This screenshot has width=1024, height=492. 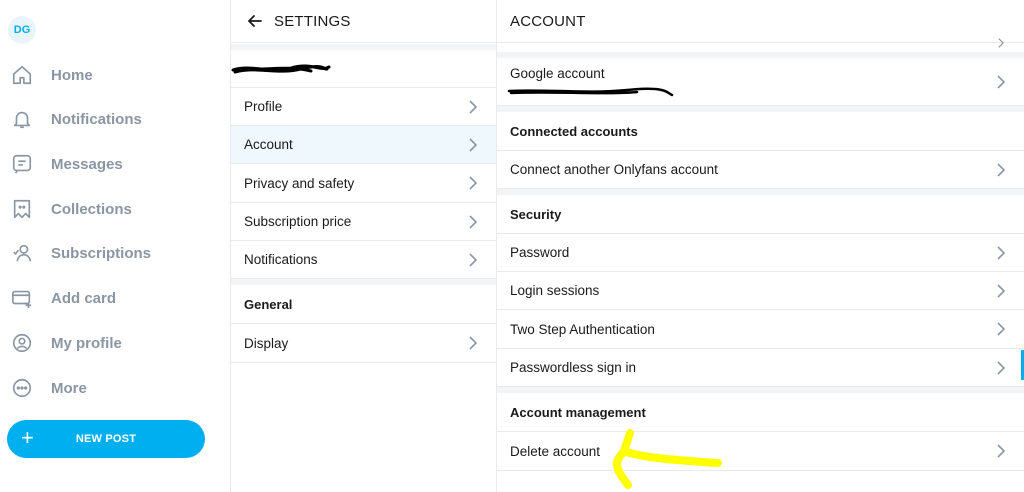 What do you see at coordinates (760, 368) in the screenshot?
I see `account-item-passwordless: Passwordless sign in` at bounding box center [760, 368].